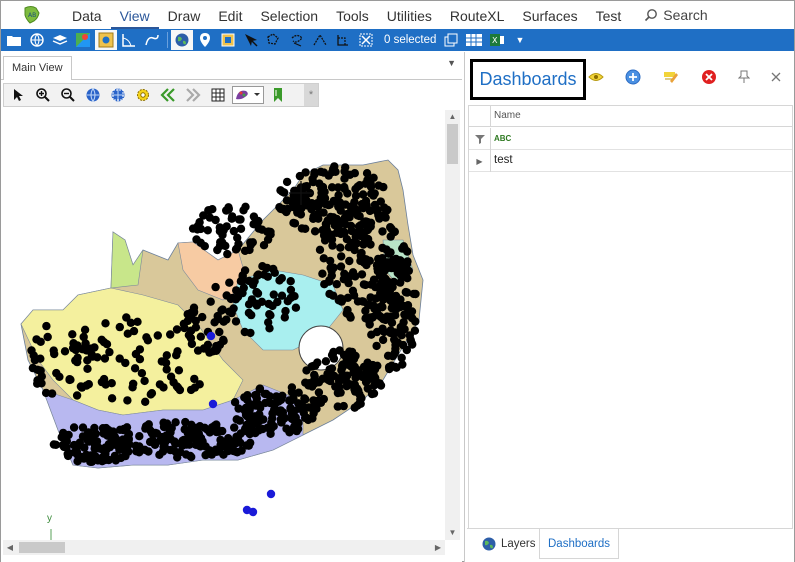 Image resolution: width=795 pixels, height=562 pixels. I want to click on pointer-icon, so click(18, 95).